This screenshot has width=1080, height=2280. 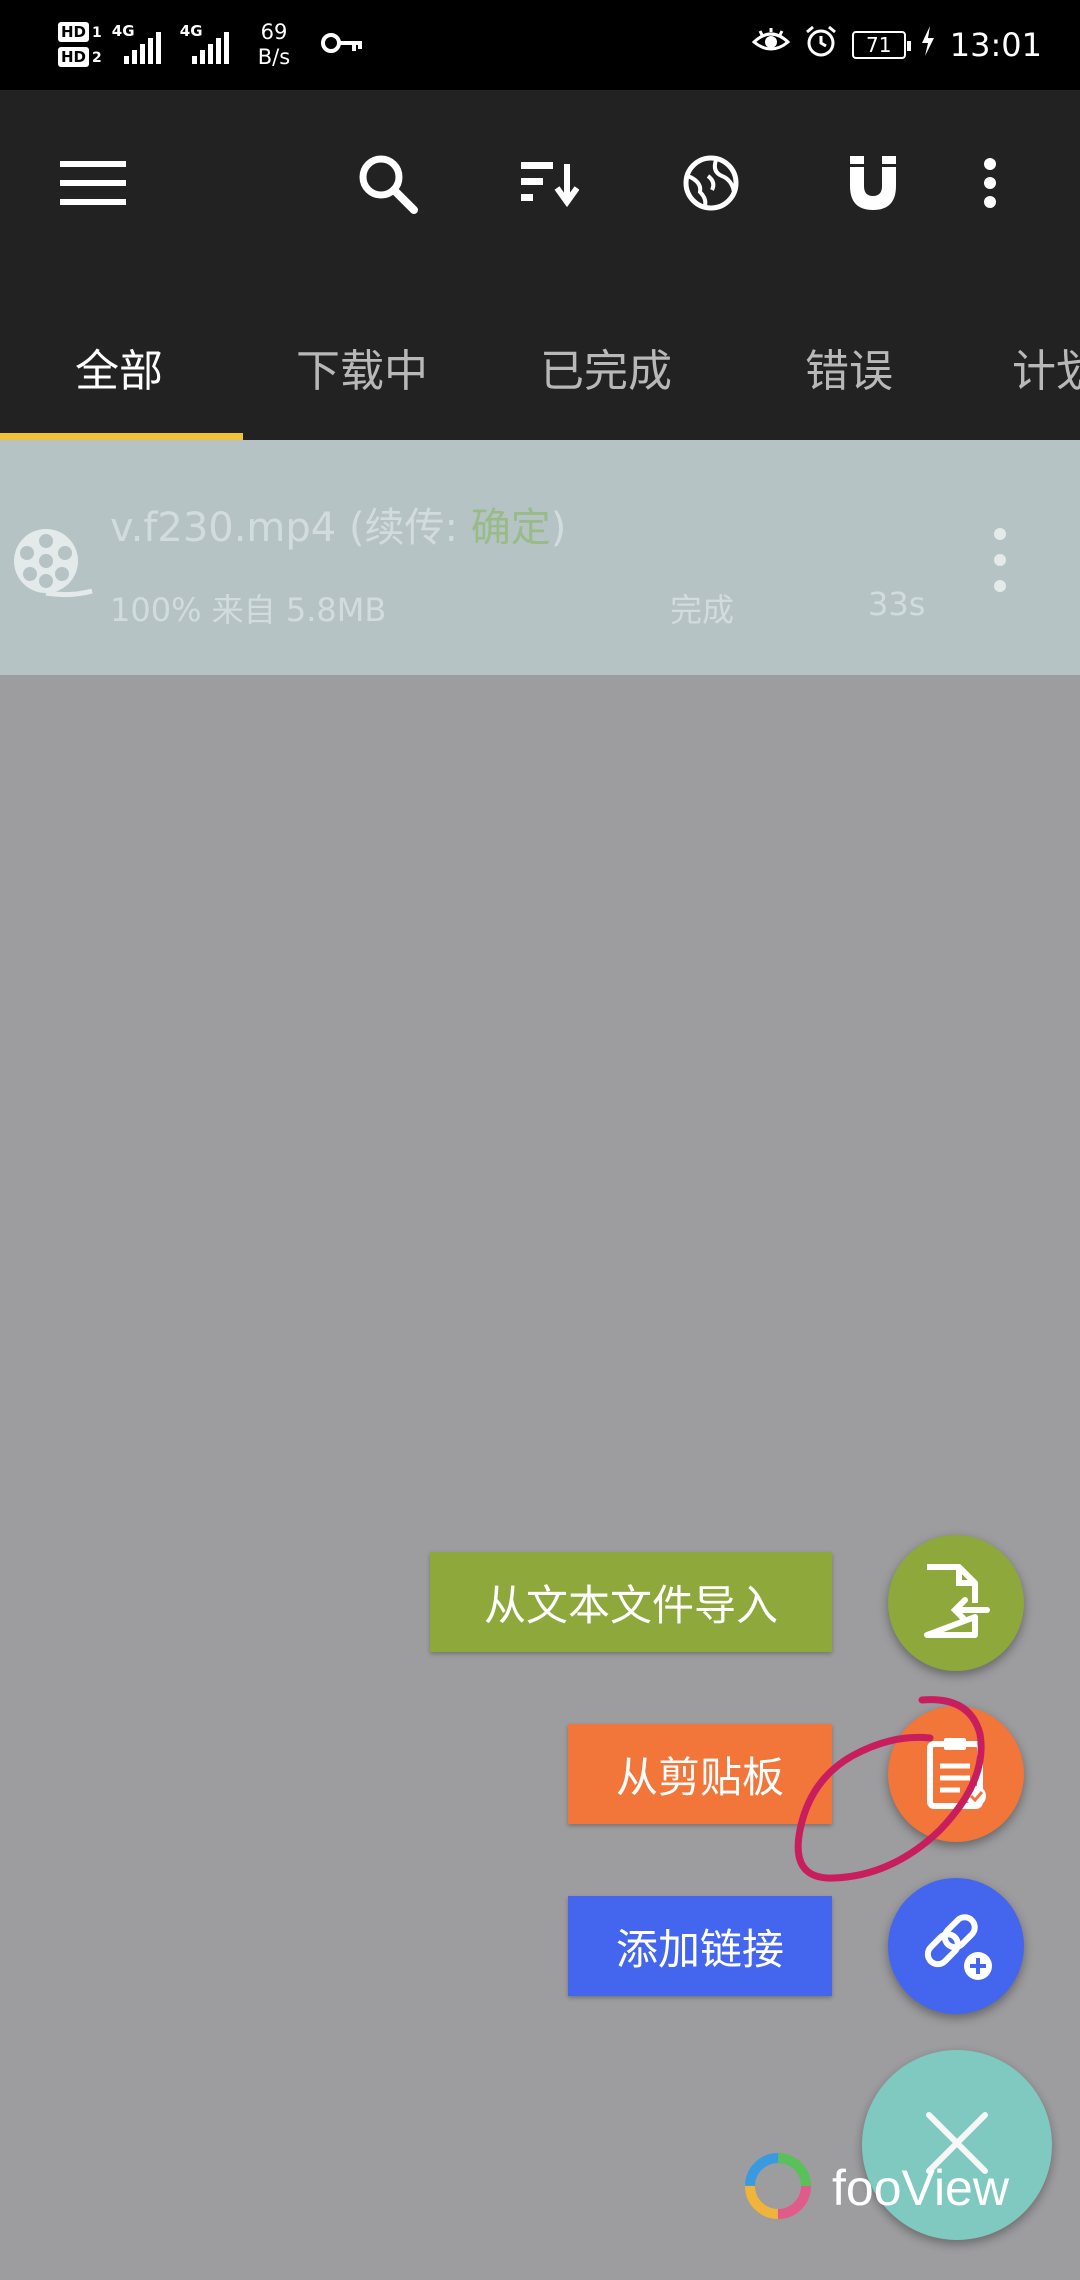 What do you see at coordinates (1046, 367) in the screenshot?
I see `tab-scheduled: 计划` at bounding box center [1046, 367].